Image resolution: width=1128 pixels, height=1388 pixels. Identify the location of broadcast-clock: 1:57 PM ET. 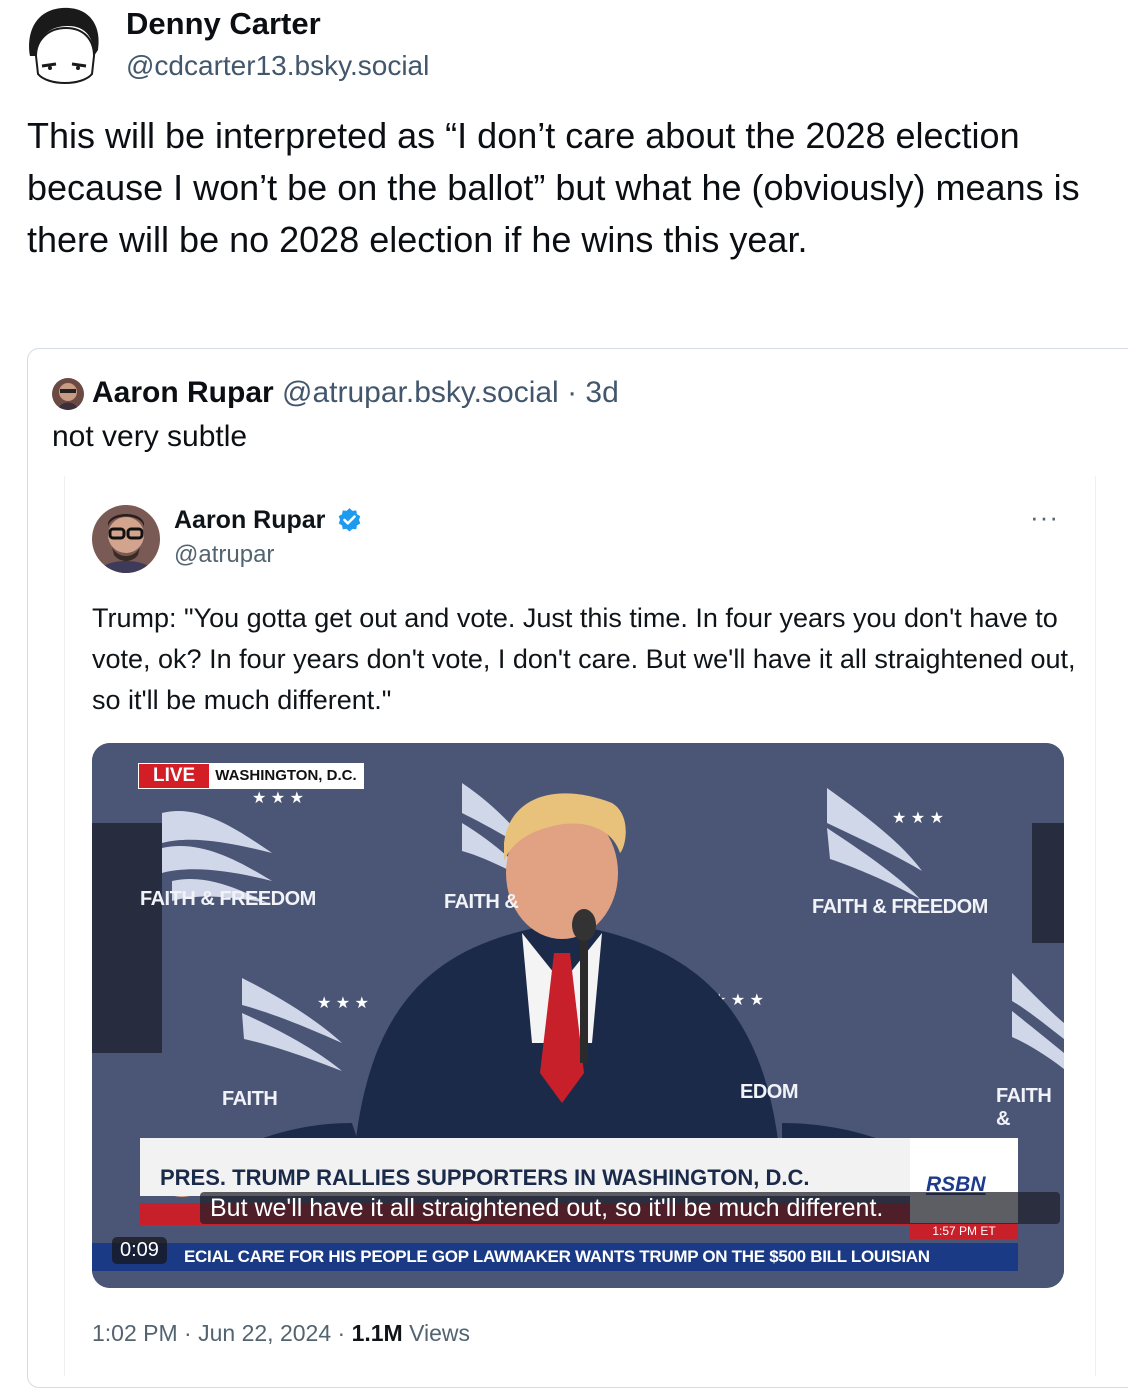
(964, 1231).